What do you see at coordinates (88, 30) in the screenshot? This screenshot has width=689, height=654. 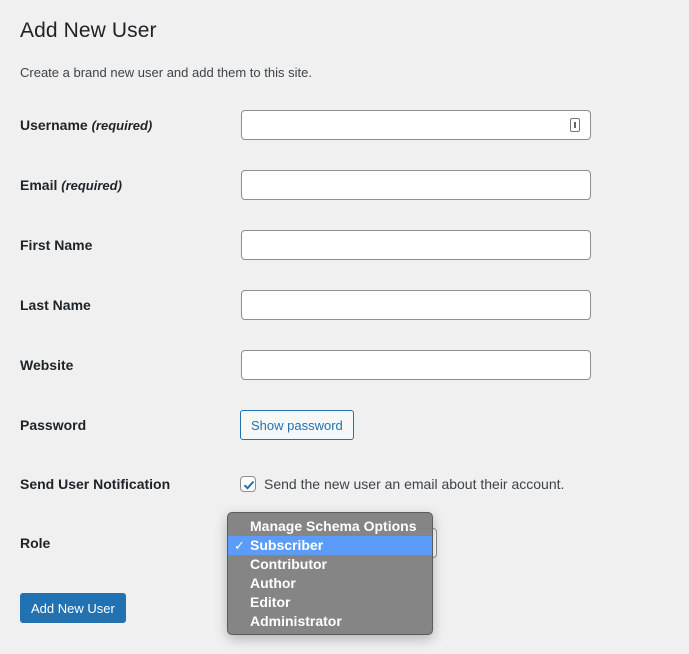 I see `page-title: Add New User` at bounding box center [88, 30].